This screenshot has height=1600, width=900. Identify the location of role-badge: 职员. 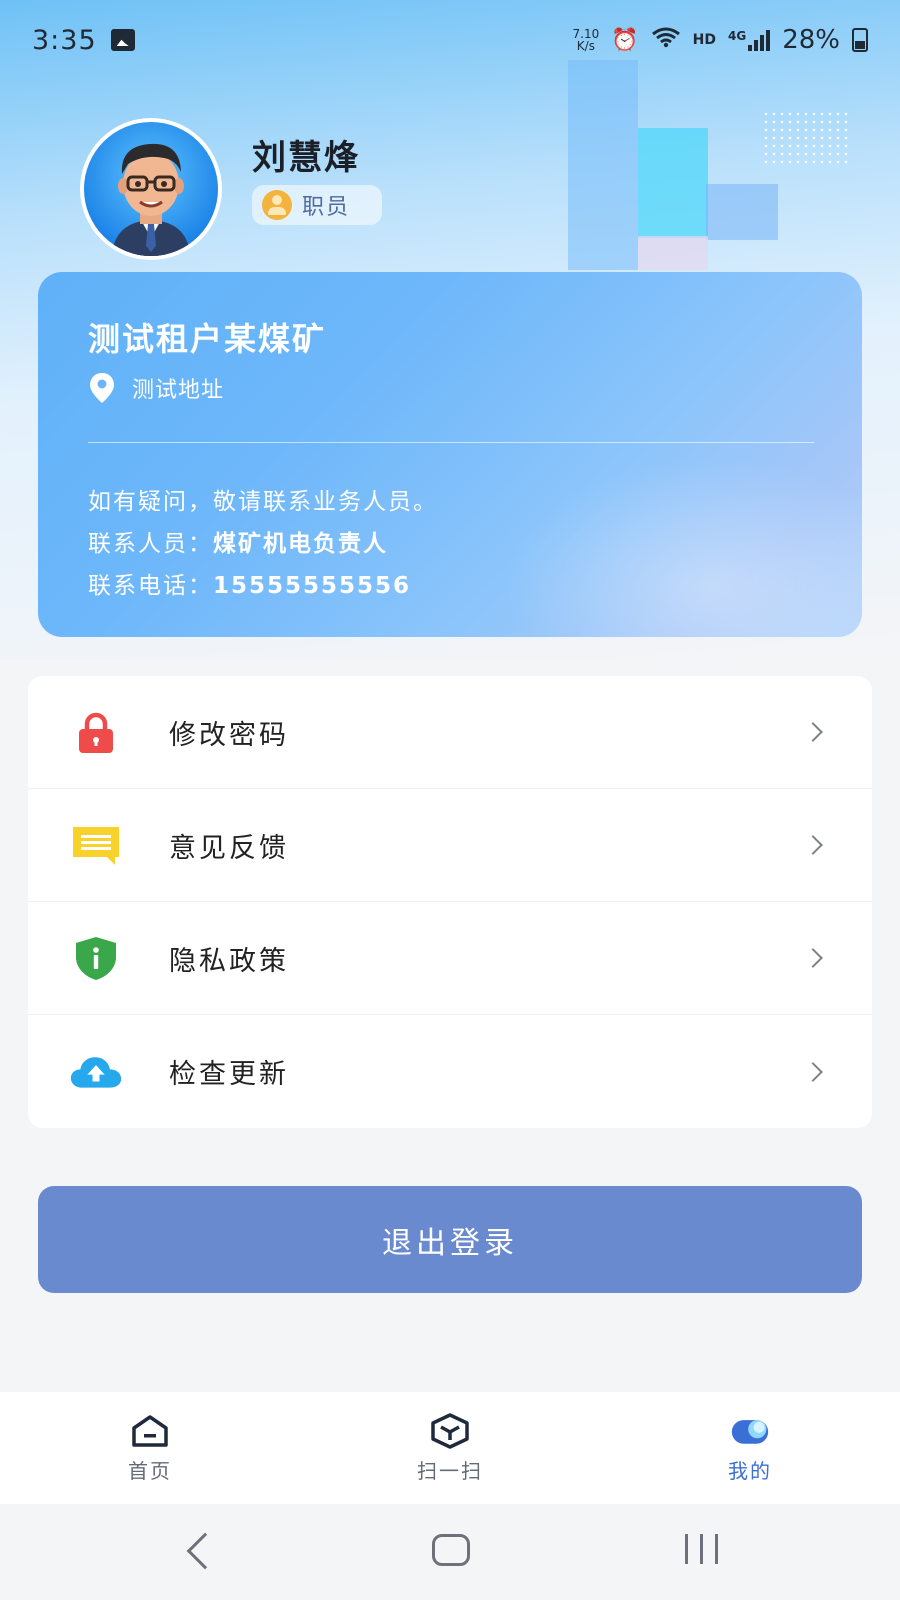
(317, 205).